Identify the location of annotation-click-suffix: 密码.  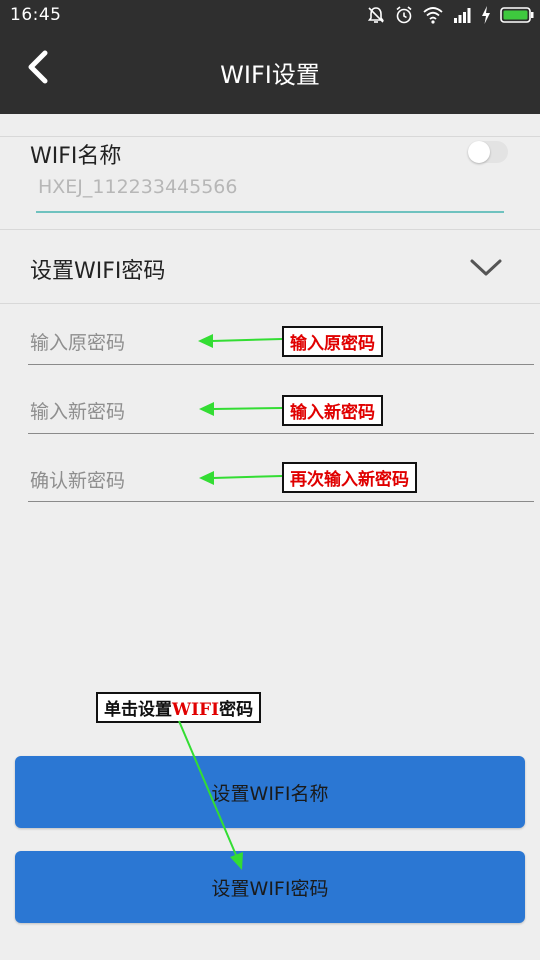
(236, 710).